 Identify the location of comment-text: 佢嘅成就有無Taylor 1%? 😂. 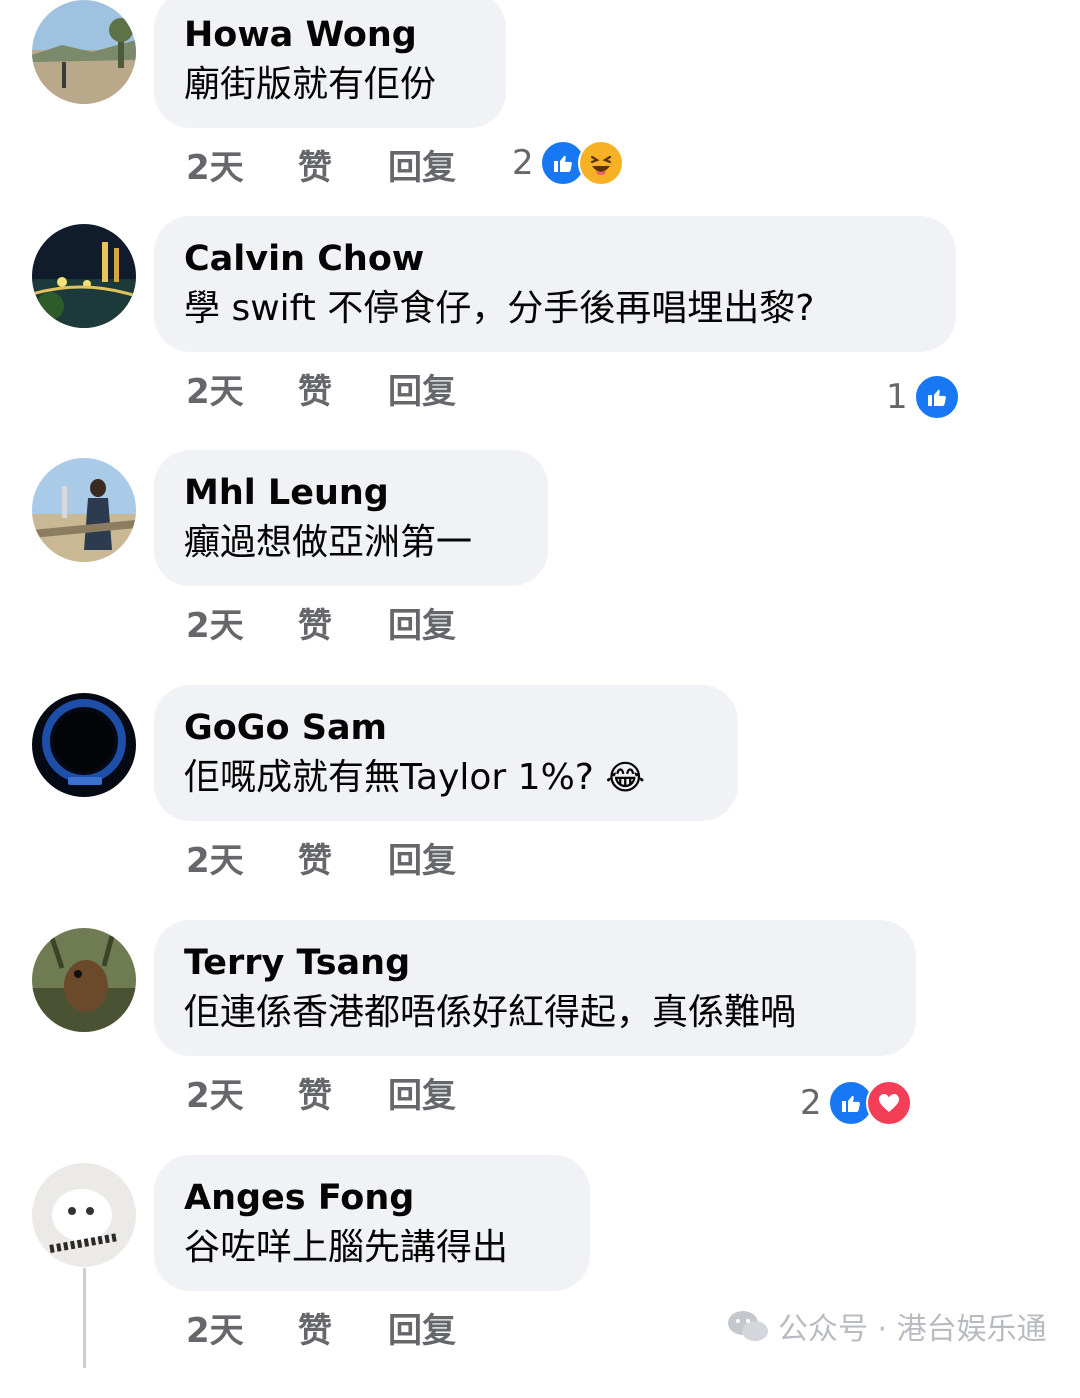
(446, 778).